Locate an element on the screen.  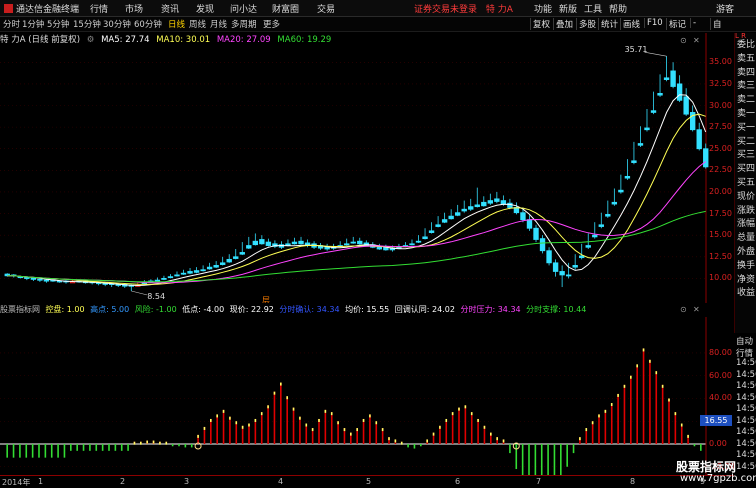
quote-field-label: 收益 is located at coordinates (746, 293).